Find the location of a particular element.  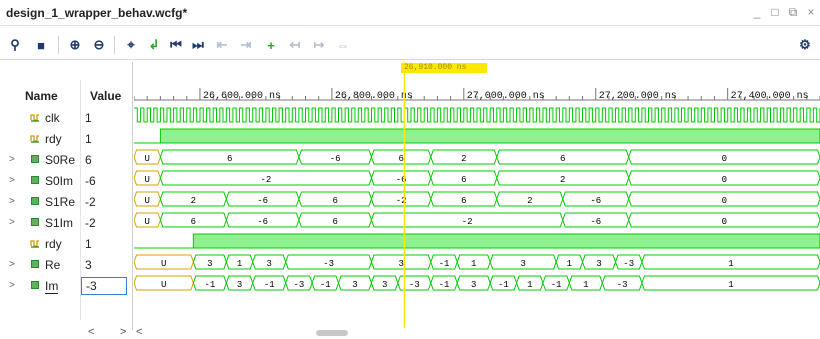

zoom-fit-icon: ⌖ is located at coordinates (131, 45).